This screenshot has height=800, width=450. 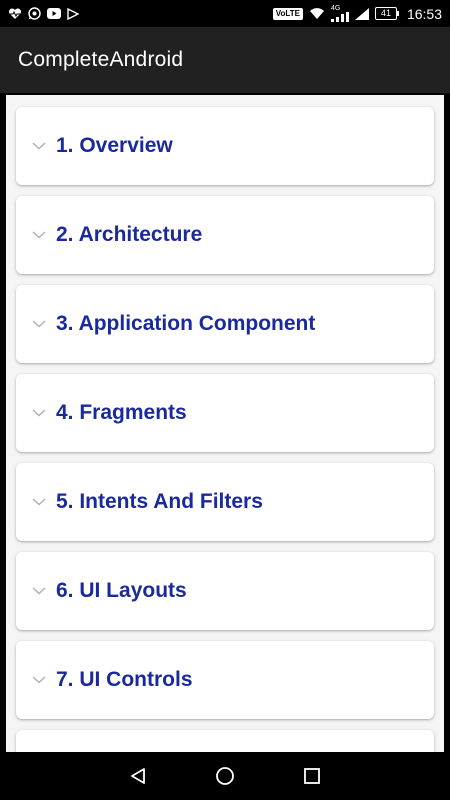 What do you see at coordinates (186, 323) in the screenshot?
I see `topic-title: 3. Application Component` at bounding box center [186, 323].